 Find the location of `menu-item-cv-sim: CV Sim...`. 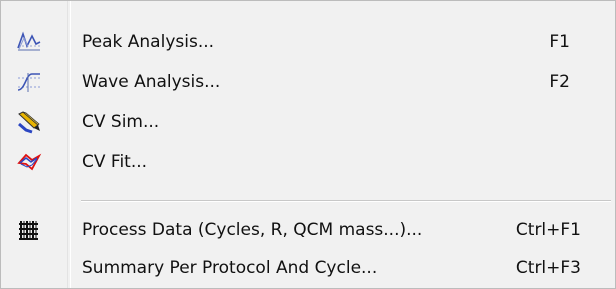

menu-item-cv-sim: CV Sim... is located at coordinates (308, 122).